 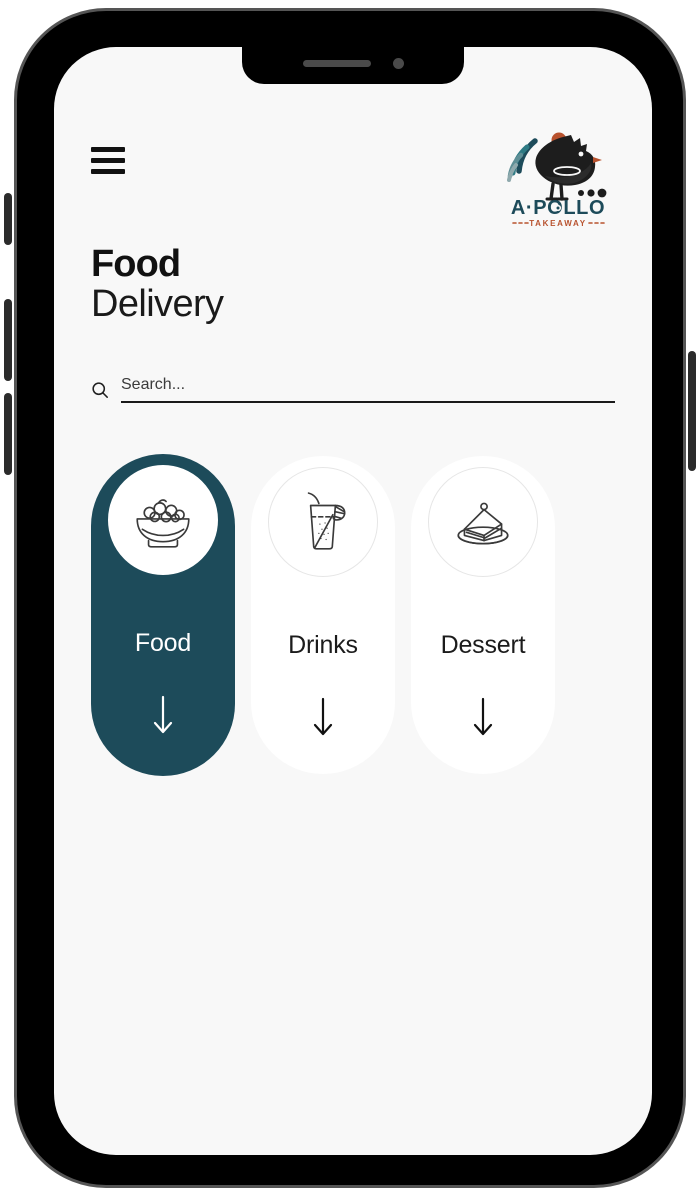 I want to click on category-label: Drinks, so click(x=323, y=645).